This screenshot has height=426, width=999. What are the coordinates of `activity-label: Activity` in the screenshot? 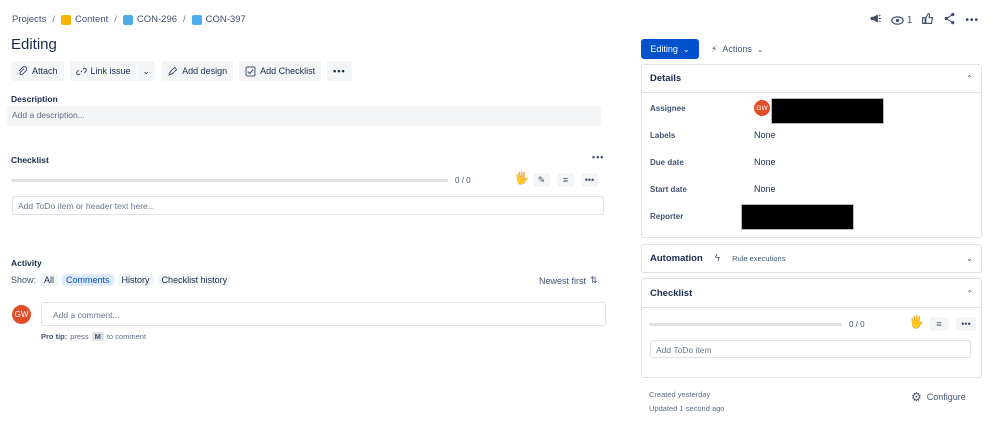 It's located at (26, 263).